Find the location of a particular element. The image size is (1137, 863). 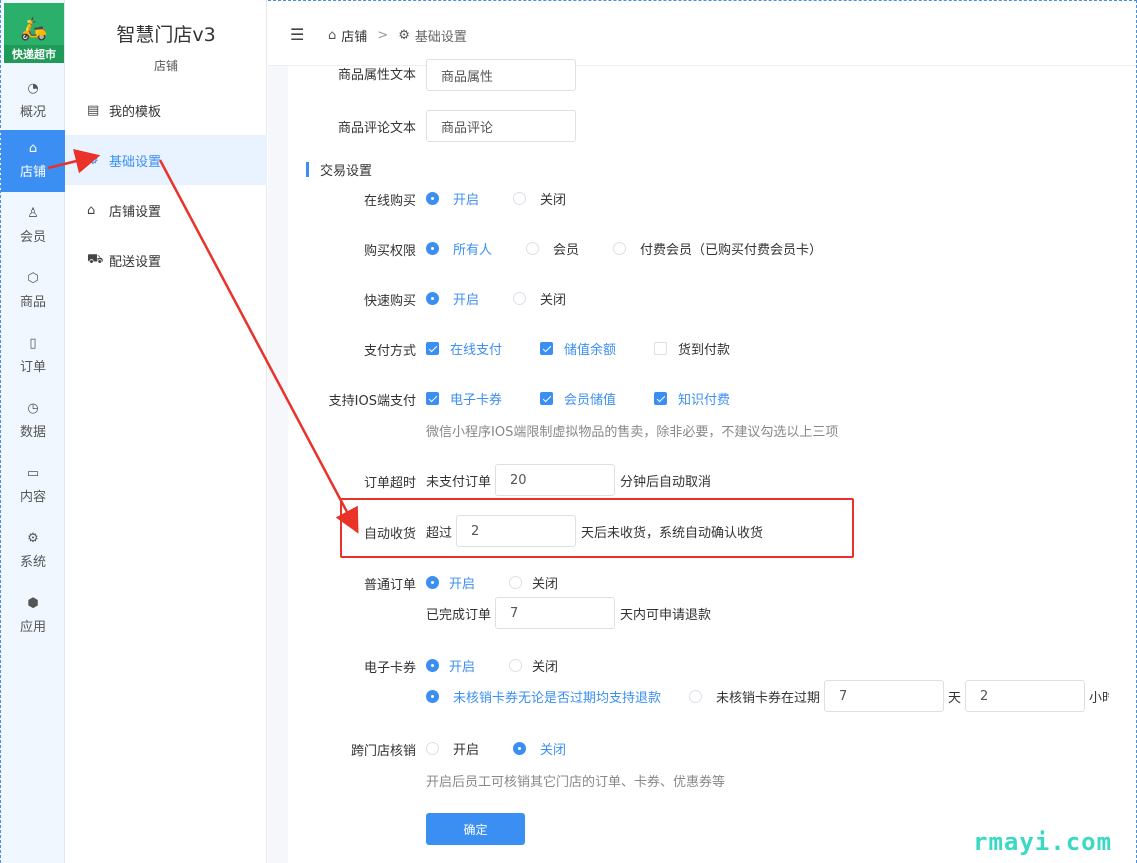

normal-order-prefix: 已完成订单 is located at coordinates (459, 615).